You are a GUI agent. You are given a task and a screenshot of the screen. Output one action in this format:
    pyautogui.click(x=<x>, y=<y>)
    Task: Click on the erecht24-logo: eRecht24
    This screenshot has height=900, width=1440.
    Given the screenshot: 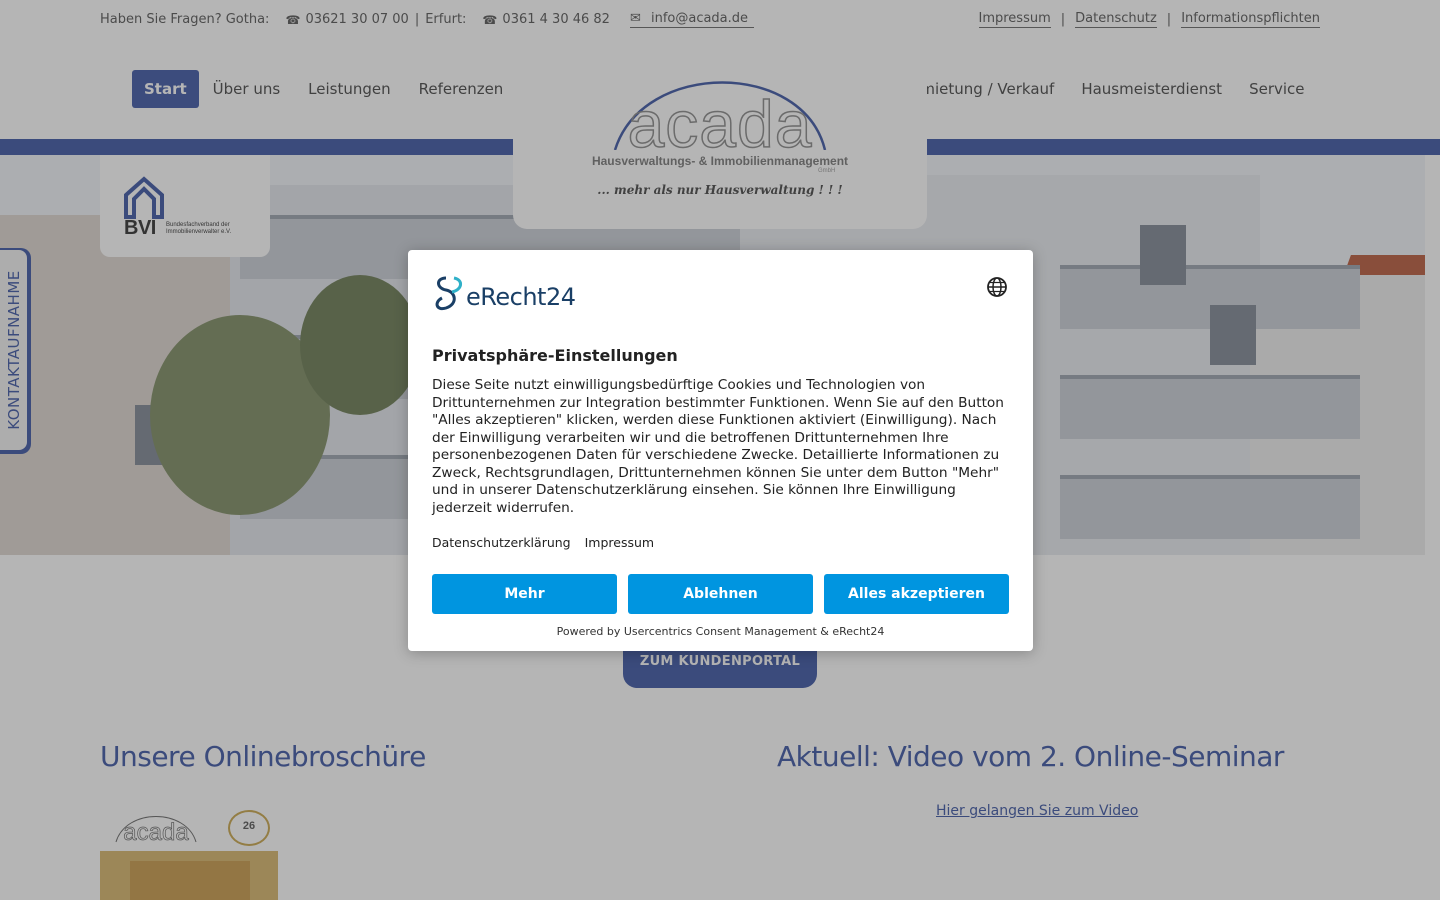 What is the action you would take?
    pyautogui.click(x=517, y=294)
    